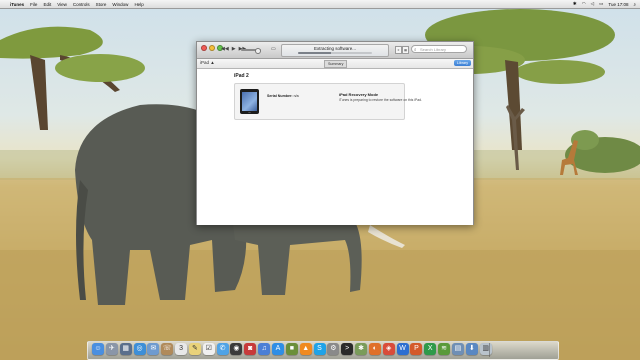 The image size is (640, 360). Describe the element at coordinates (296, 96) in the screenshot. I see `serial-value: n/a` at that location.